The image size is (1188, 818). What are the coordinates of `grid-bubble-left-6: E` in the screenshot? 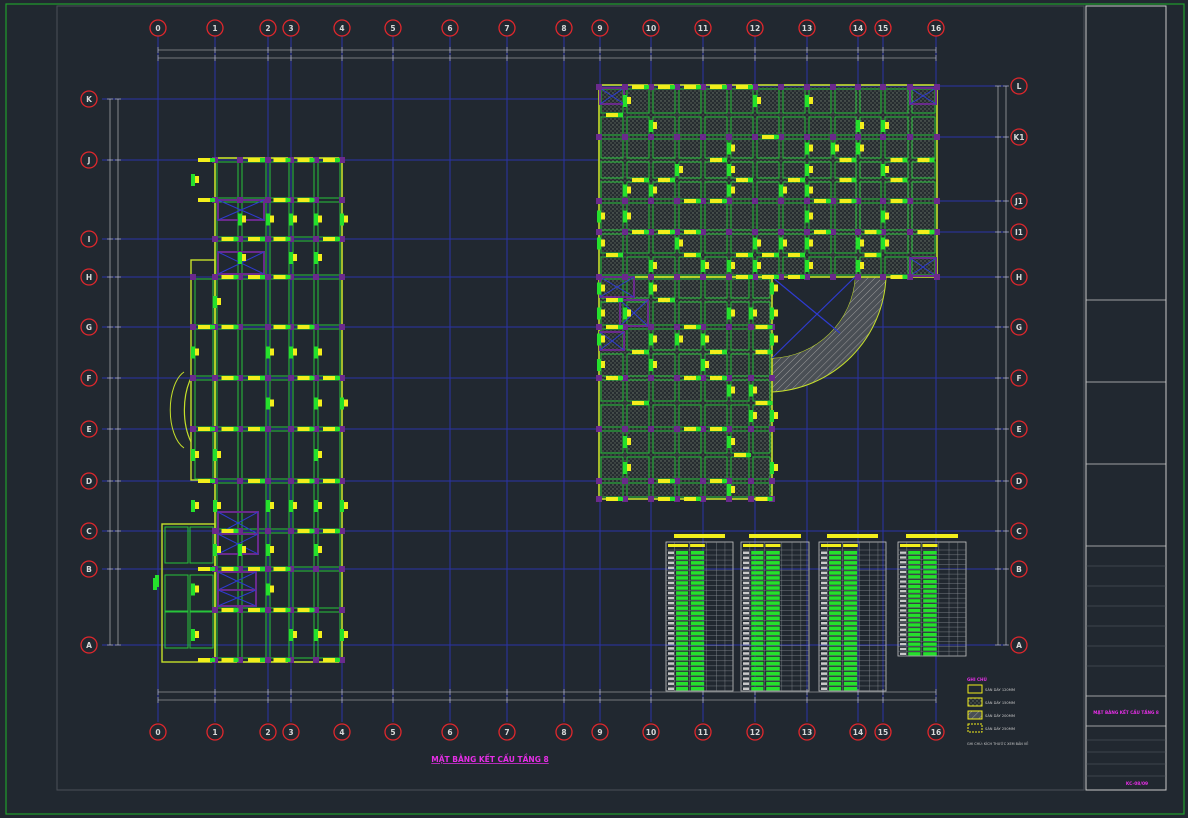 It's located at (89, 429).